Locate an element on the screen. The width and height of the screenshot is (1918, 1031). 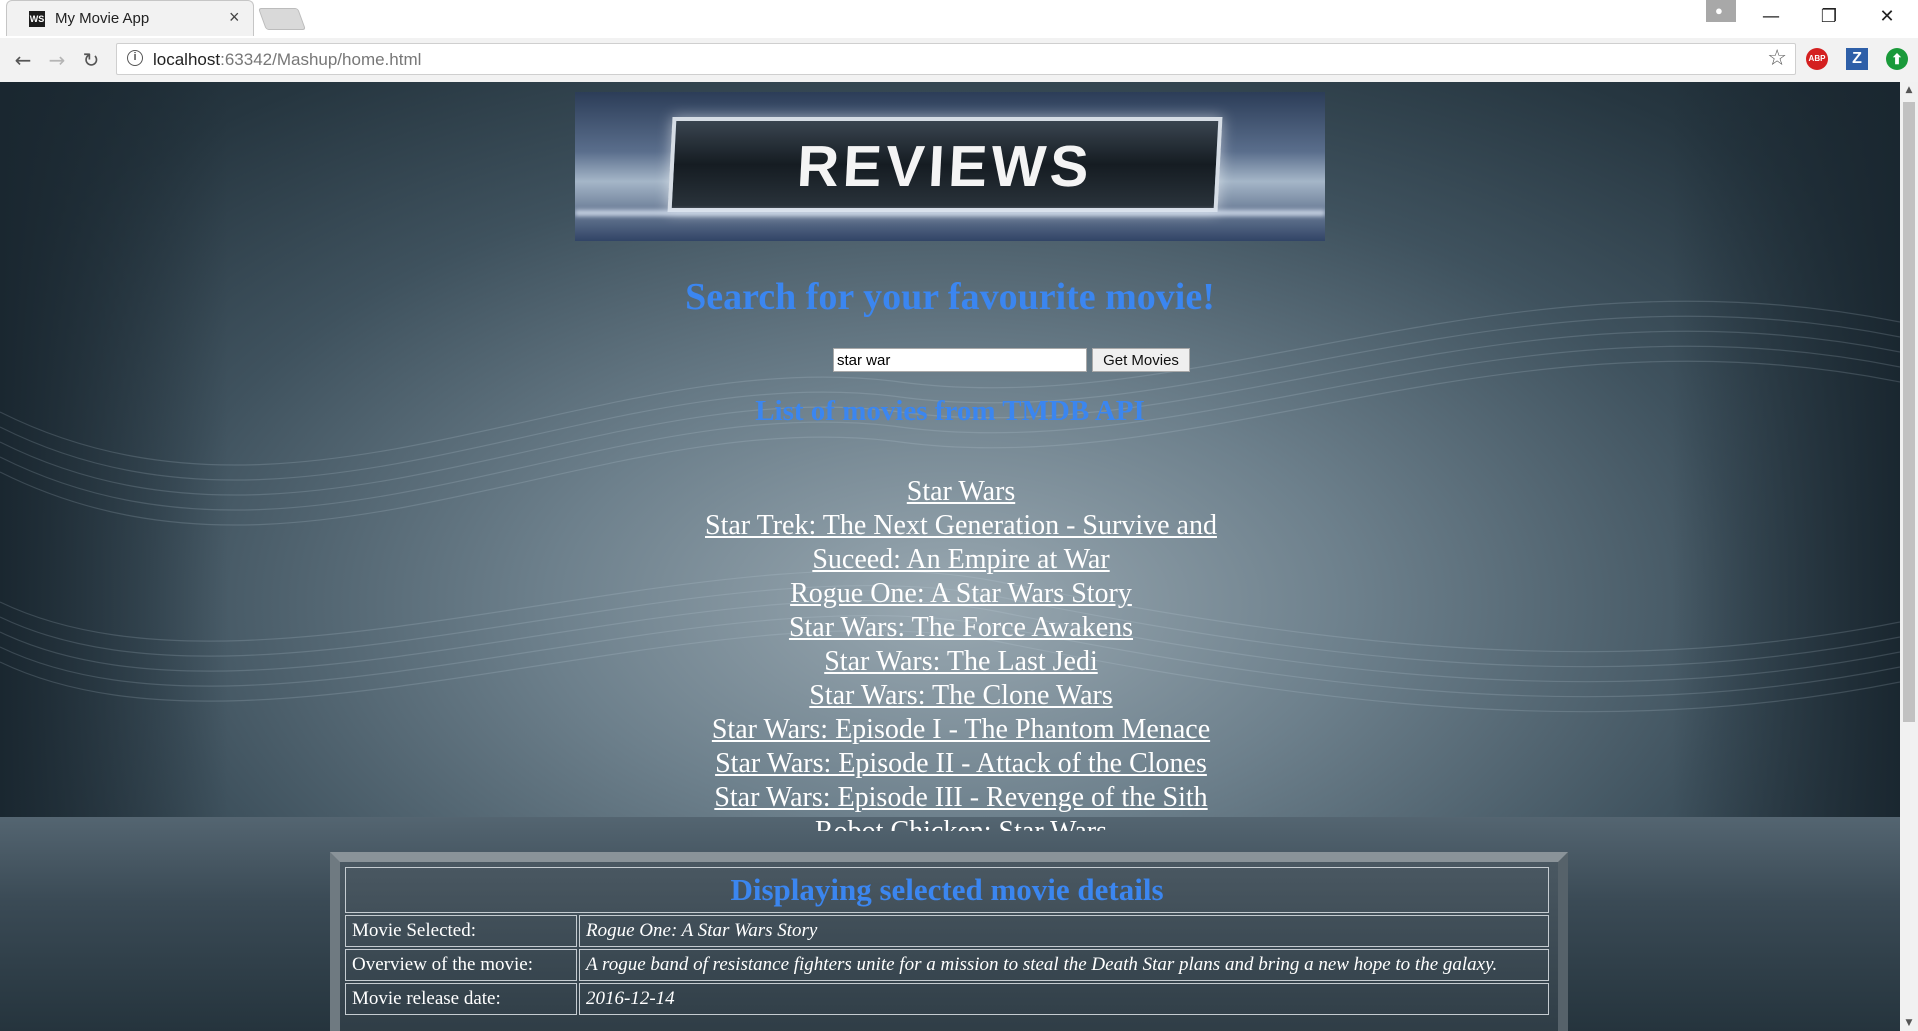
back-button: ← is located at coordinates (23, 61).